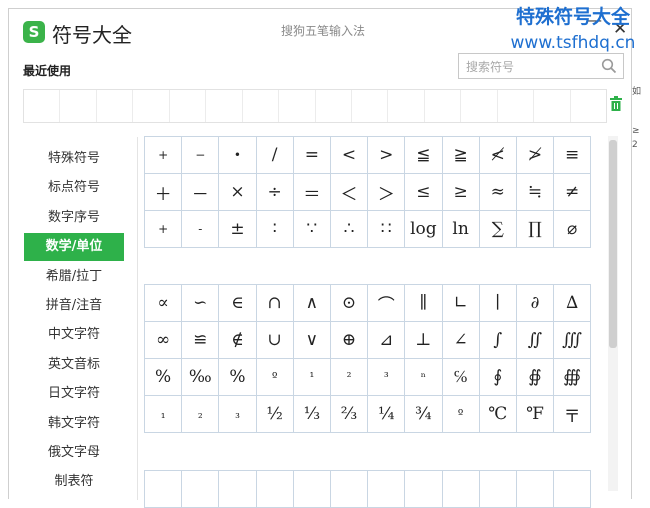 This screenshot has height=508, width=650. I want to click on symbol-cell: ∆, so click(572, 303).